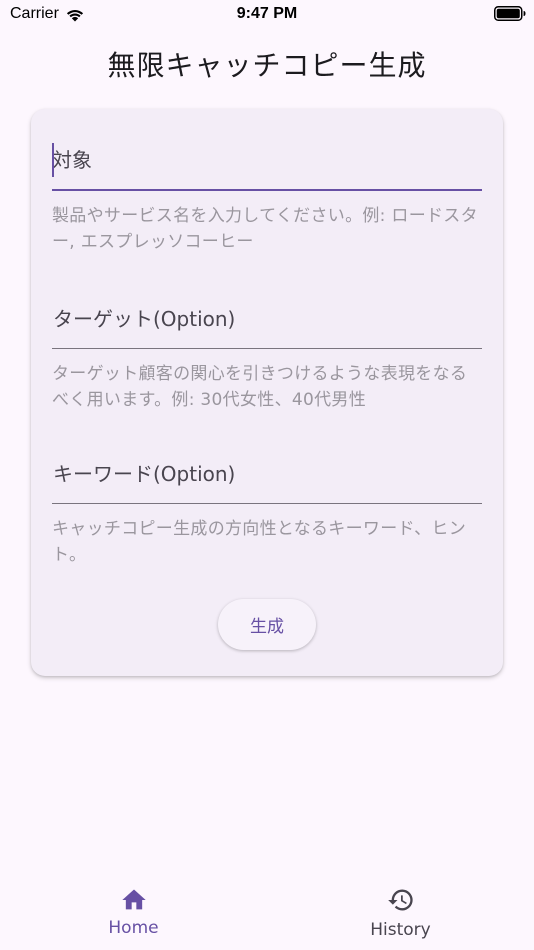  Describe the element at coordinates (510, 13) in the screenshot. I see `battery-icon` at that location.